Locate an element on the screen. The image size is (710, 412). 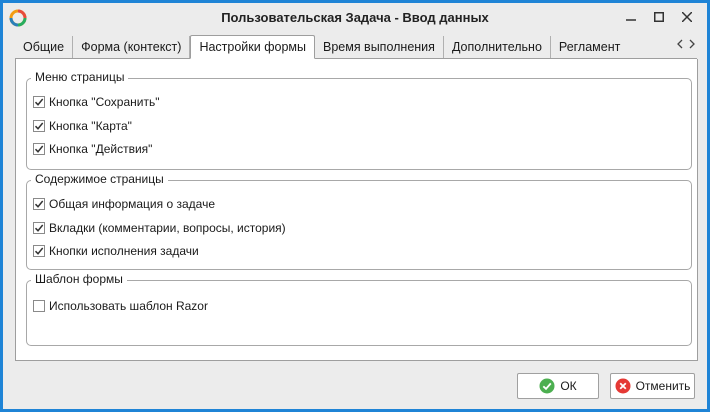
ok-button: ОК is located at coordinates (558, 386).